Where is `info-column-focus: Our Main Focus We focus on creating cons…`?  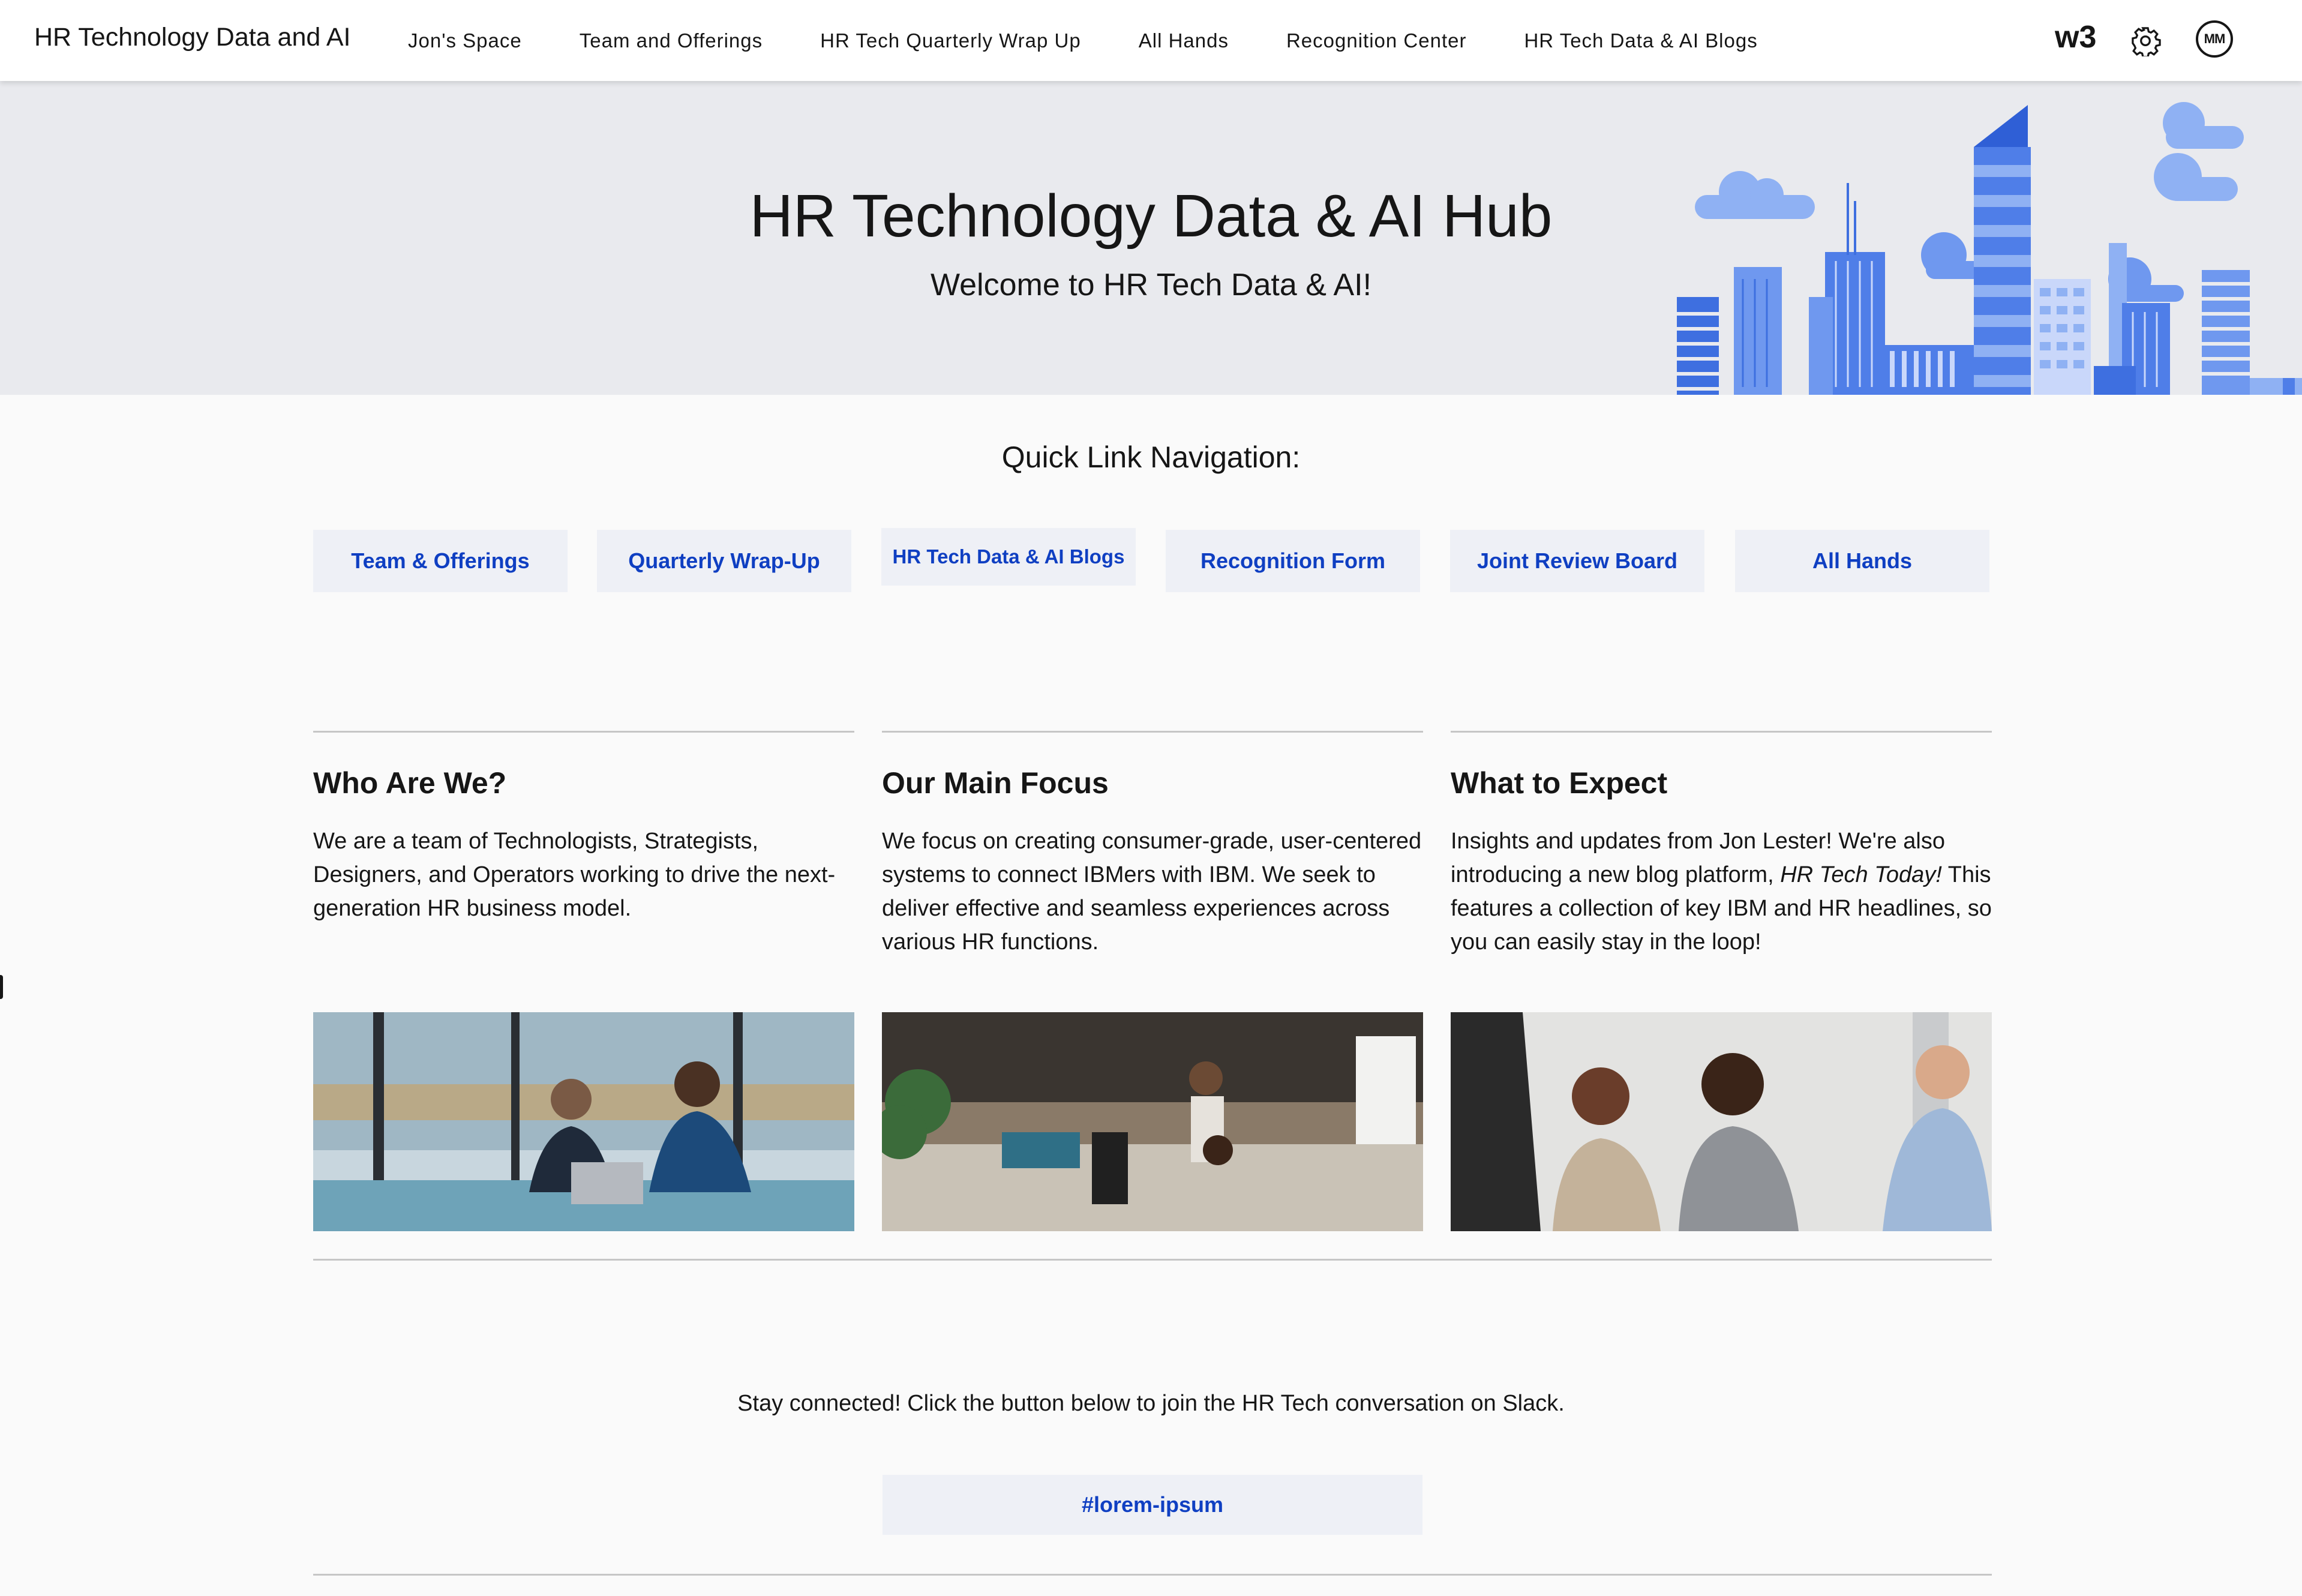
info-column-focus: Our Main Focus We focus on creating cons… is located at coordinates (1152, 845).